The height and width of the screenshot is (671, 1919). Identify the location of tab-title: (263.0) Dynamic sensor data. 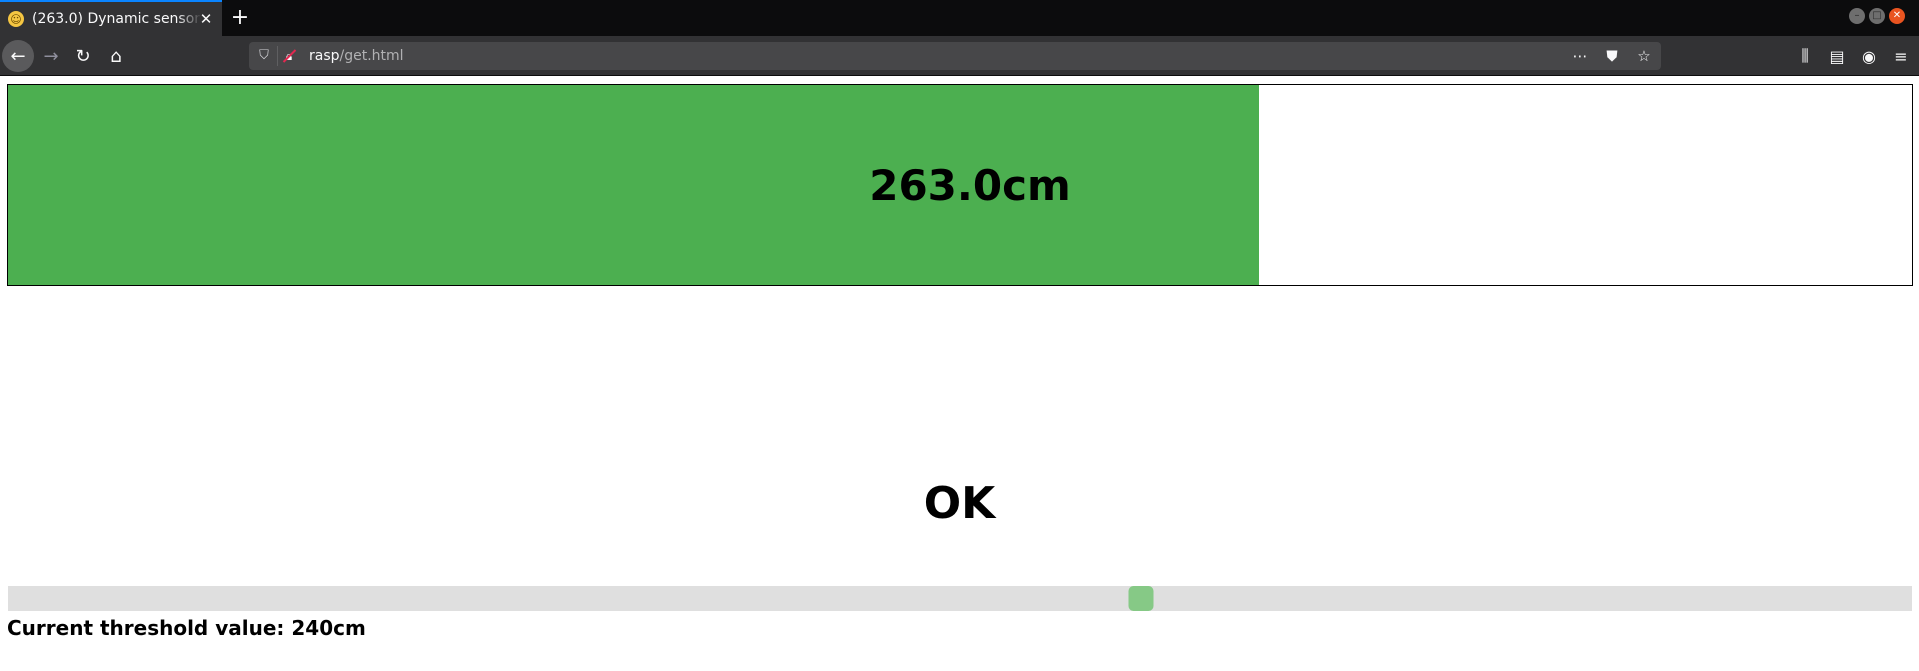
(117, 19).